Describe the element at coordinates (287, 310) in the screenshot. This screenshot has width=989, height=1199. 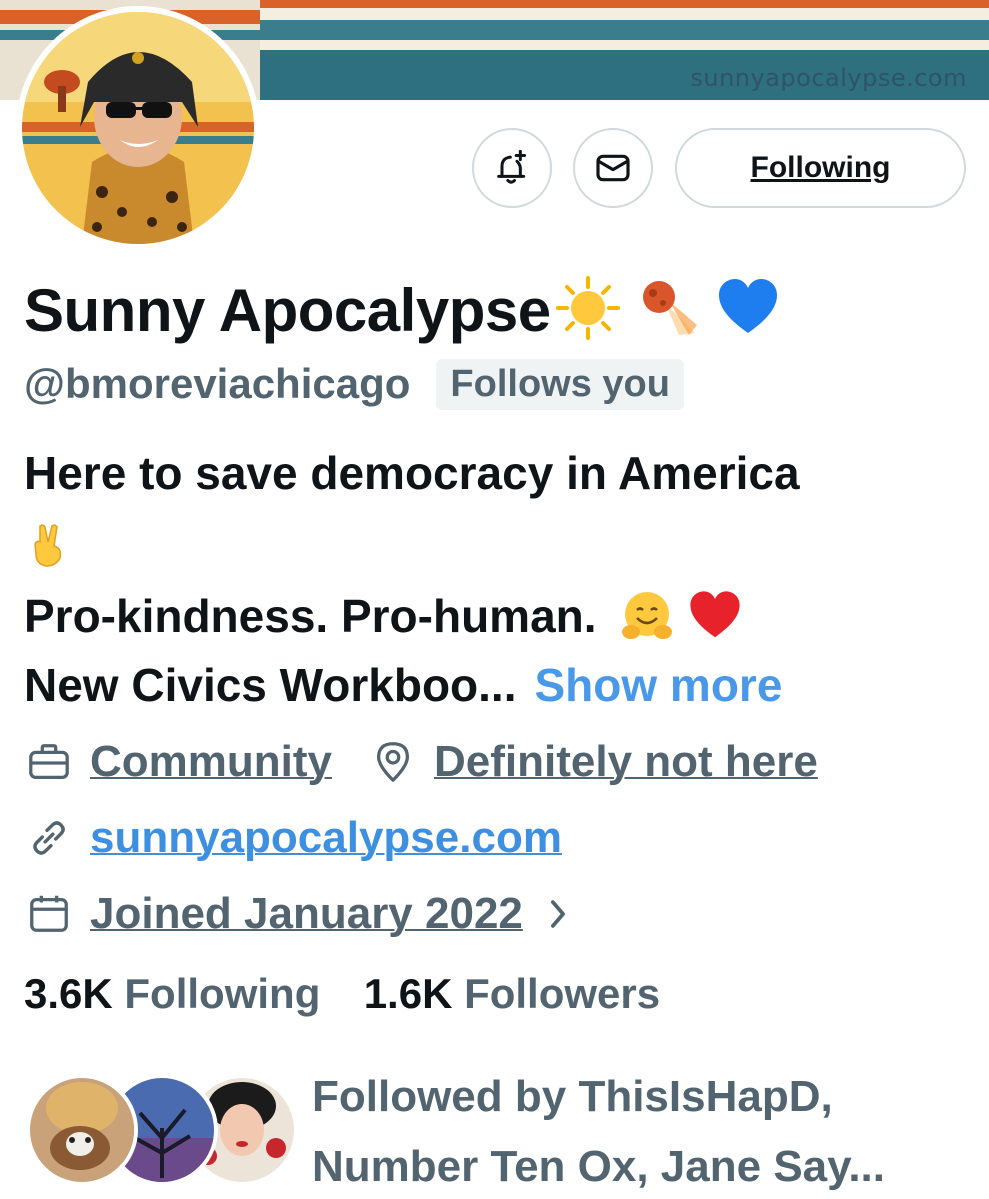
I see `display-name: Sunny Apocalypse` at that location.